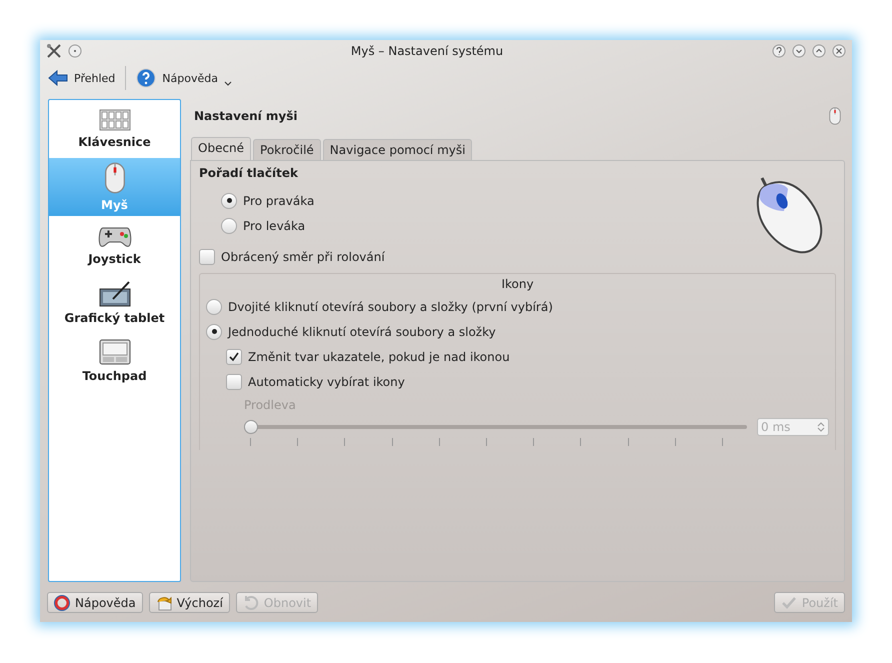 Image resolution: width=892 pixels, height=663 pixels. Describe the element at coordinates (495, 427) in the screenshot. I see `delay-slider` at that location.